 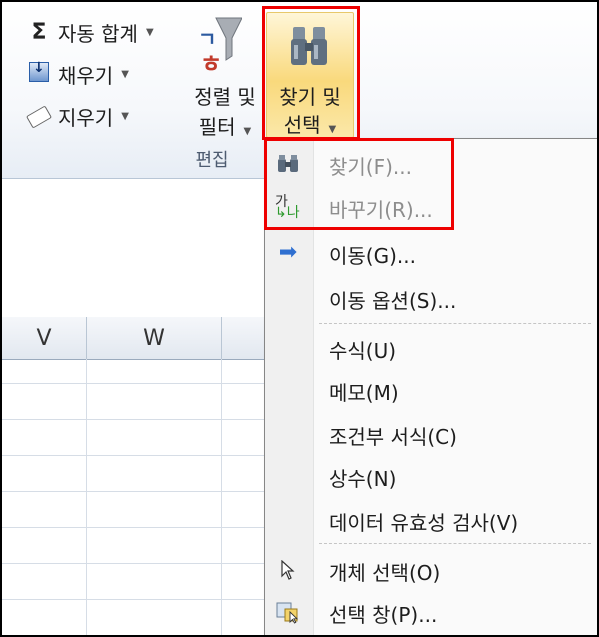 I want to click on cursor-icon, so click(x=288, y=570).